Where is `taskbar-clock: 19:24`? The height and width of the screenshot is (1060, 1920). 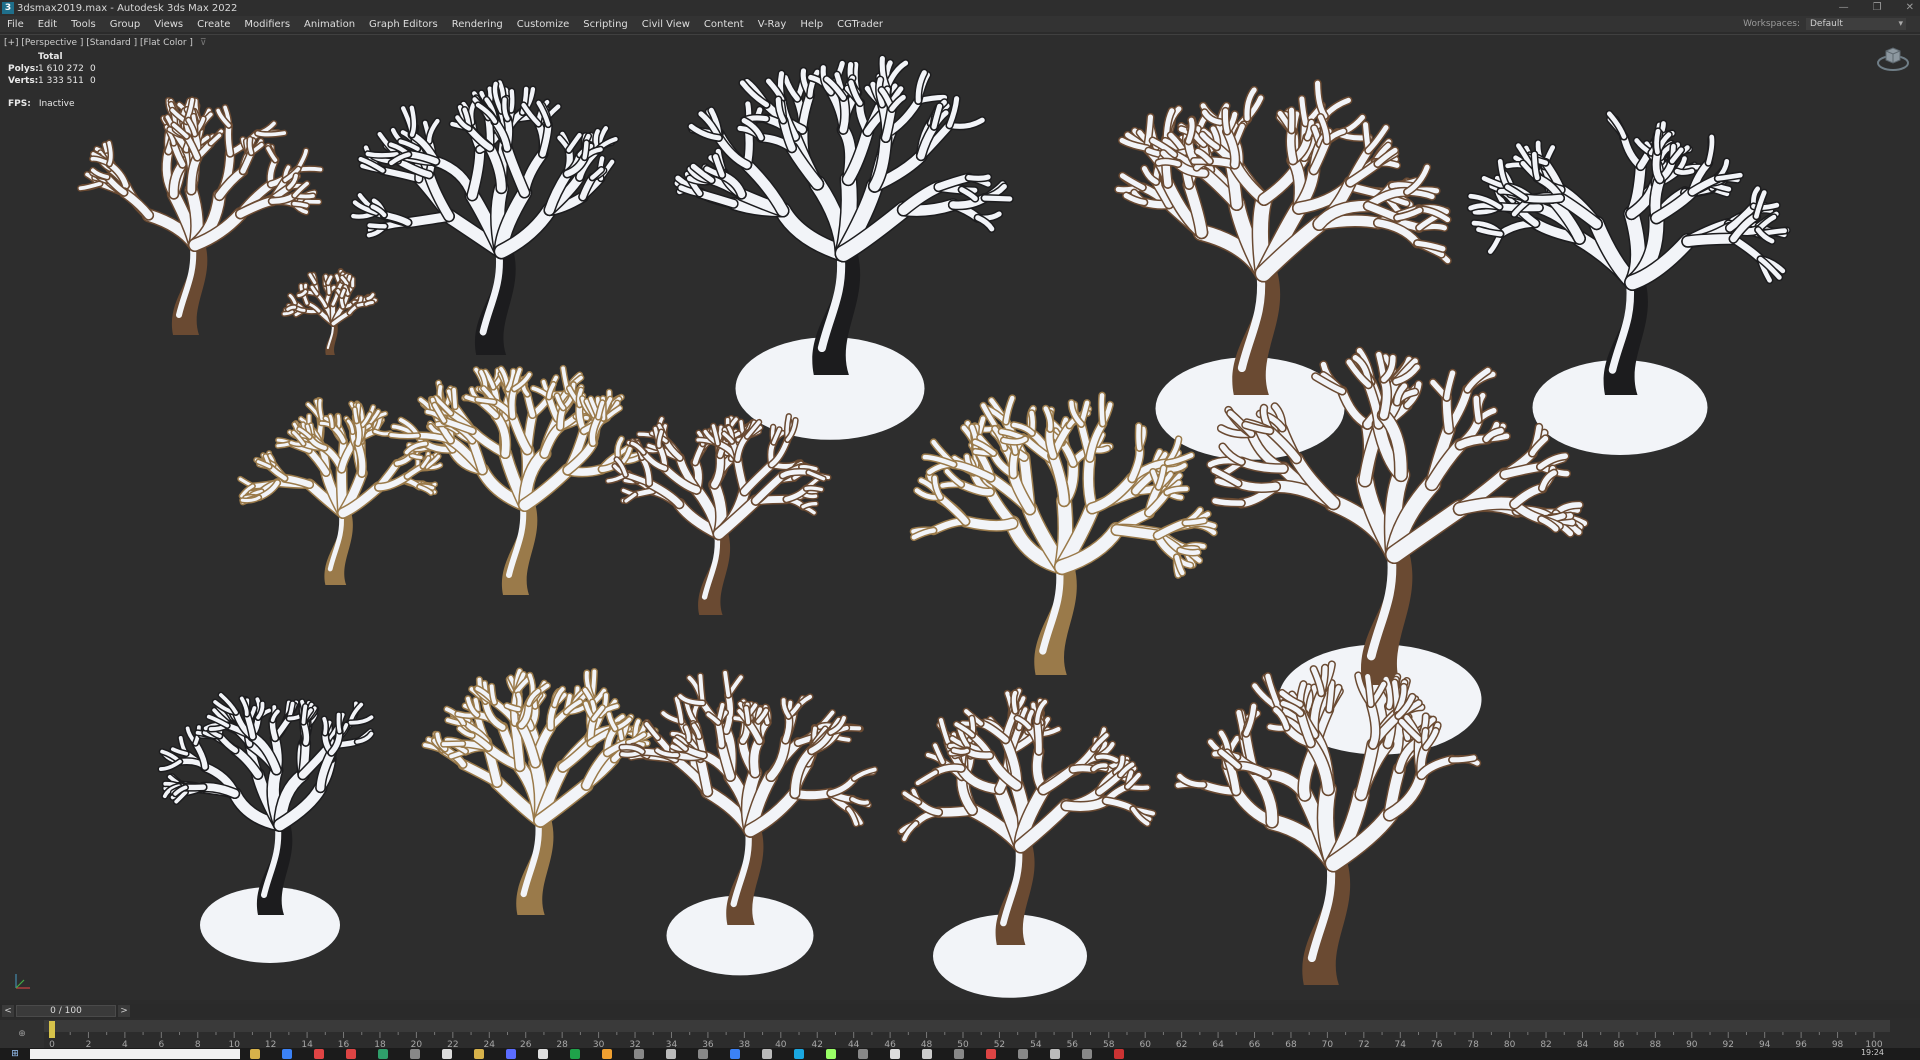 taskbar-clock: 19:24 is located at coordinates (1872, 1052).